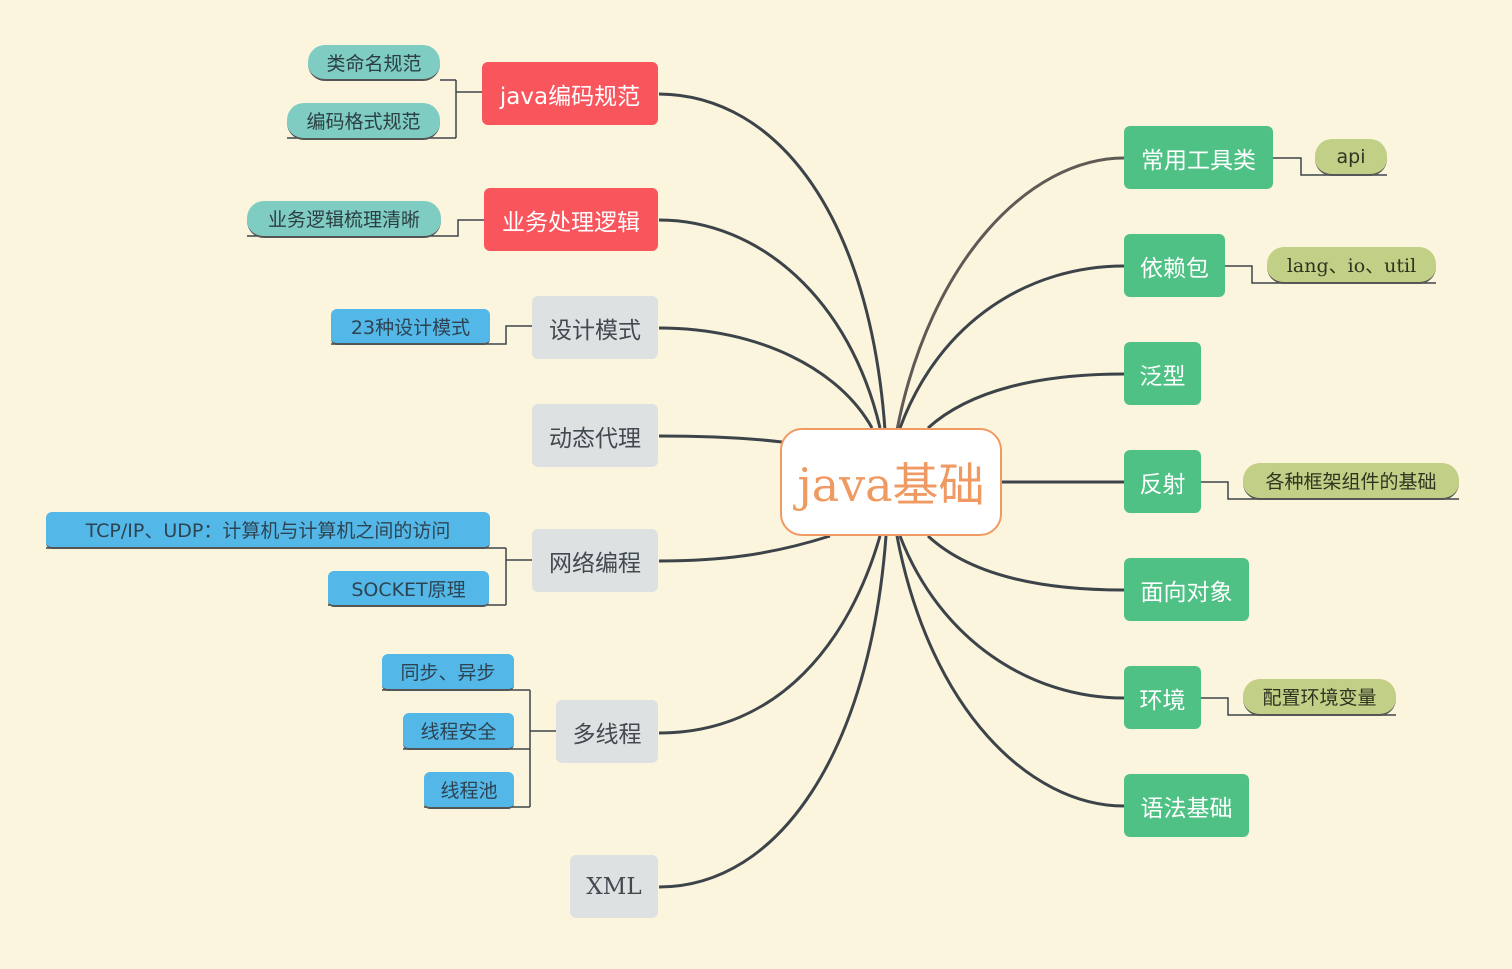 This screenshot has width=1512, height=969. Describe the element at coordinates (595, 327) in the screenshot. I see `branch-design-patterns: 设计模式` at that location.